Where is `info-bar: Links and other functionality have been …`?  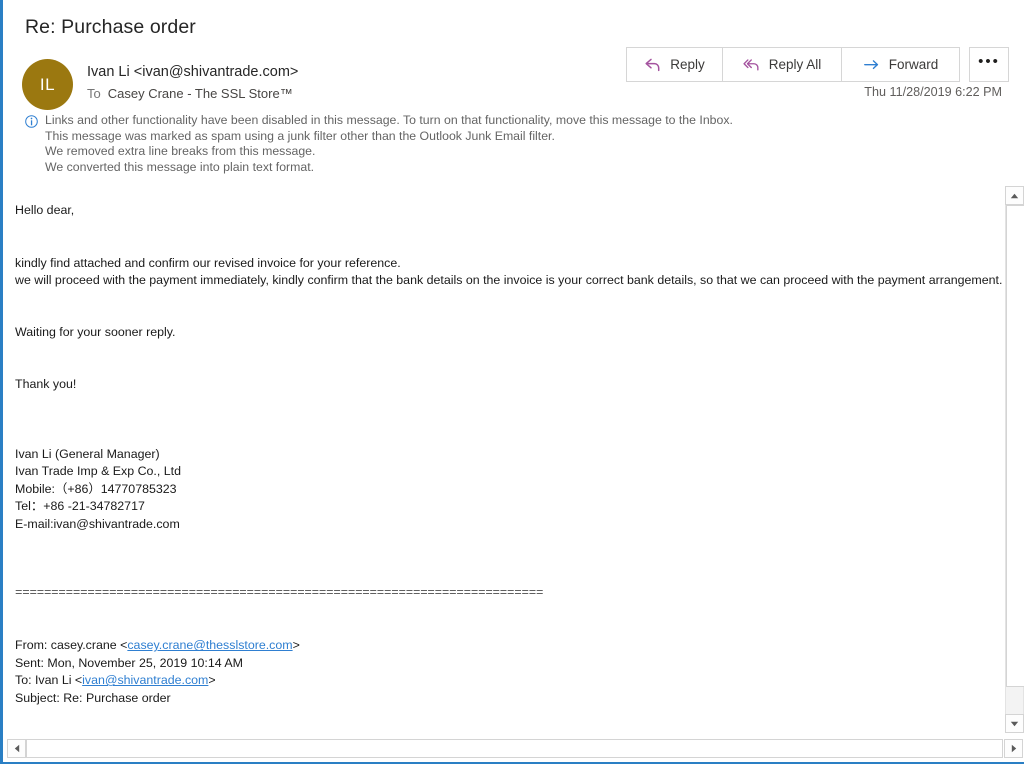
info-bar: Links and other functionality have been … is located at coordinates (379, 144).